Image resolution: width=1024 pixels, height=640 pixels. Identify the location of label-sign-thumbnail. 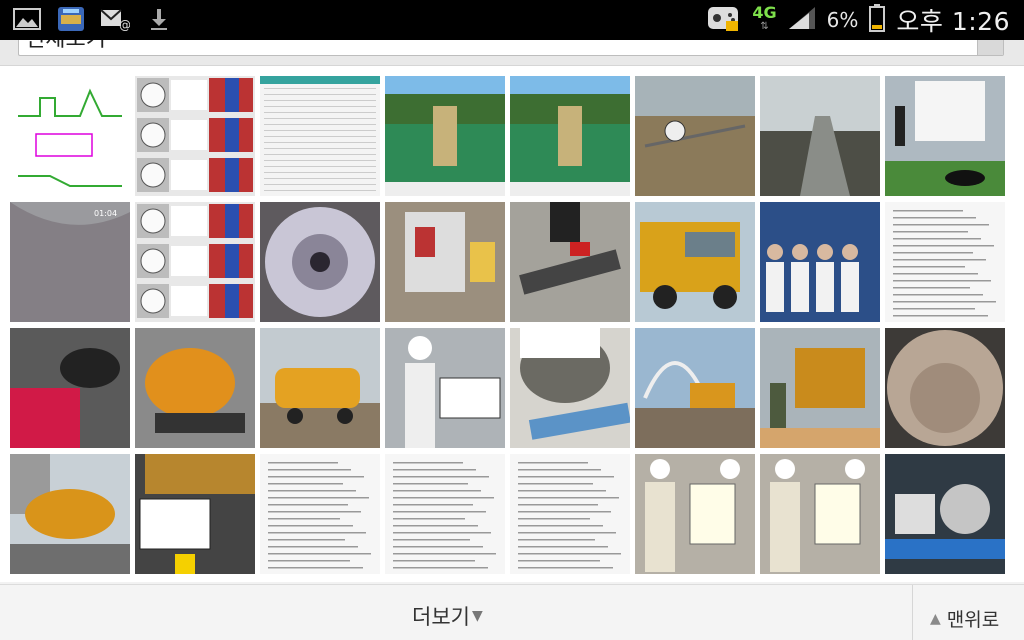
(195, 514).